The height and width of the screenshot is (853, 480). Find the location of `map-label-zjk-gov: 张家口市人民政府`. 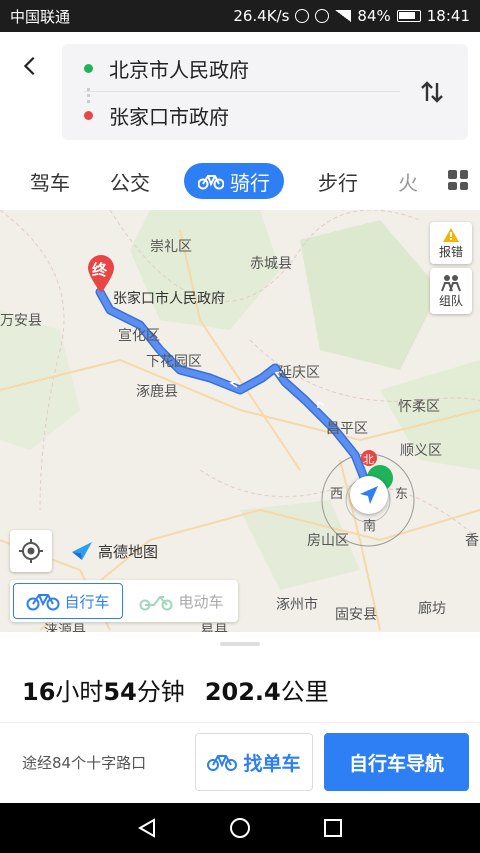

map-label-zjk-gov: 张家口市人民政府 is located at coordinates (169, 299).